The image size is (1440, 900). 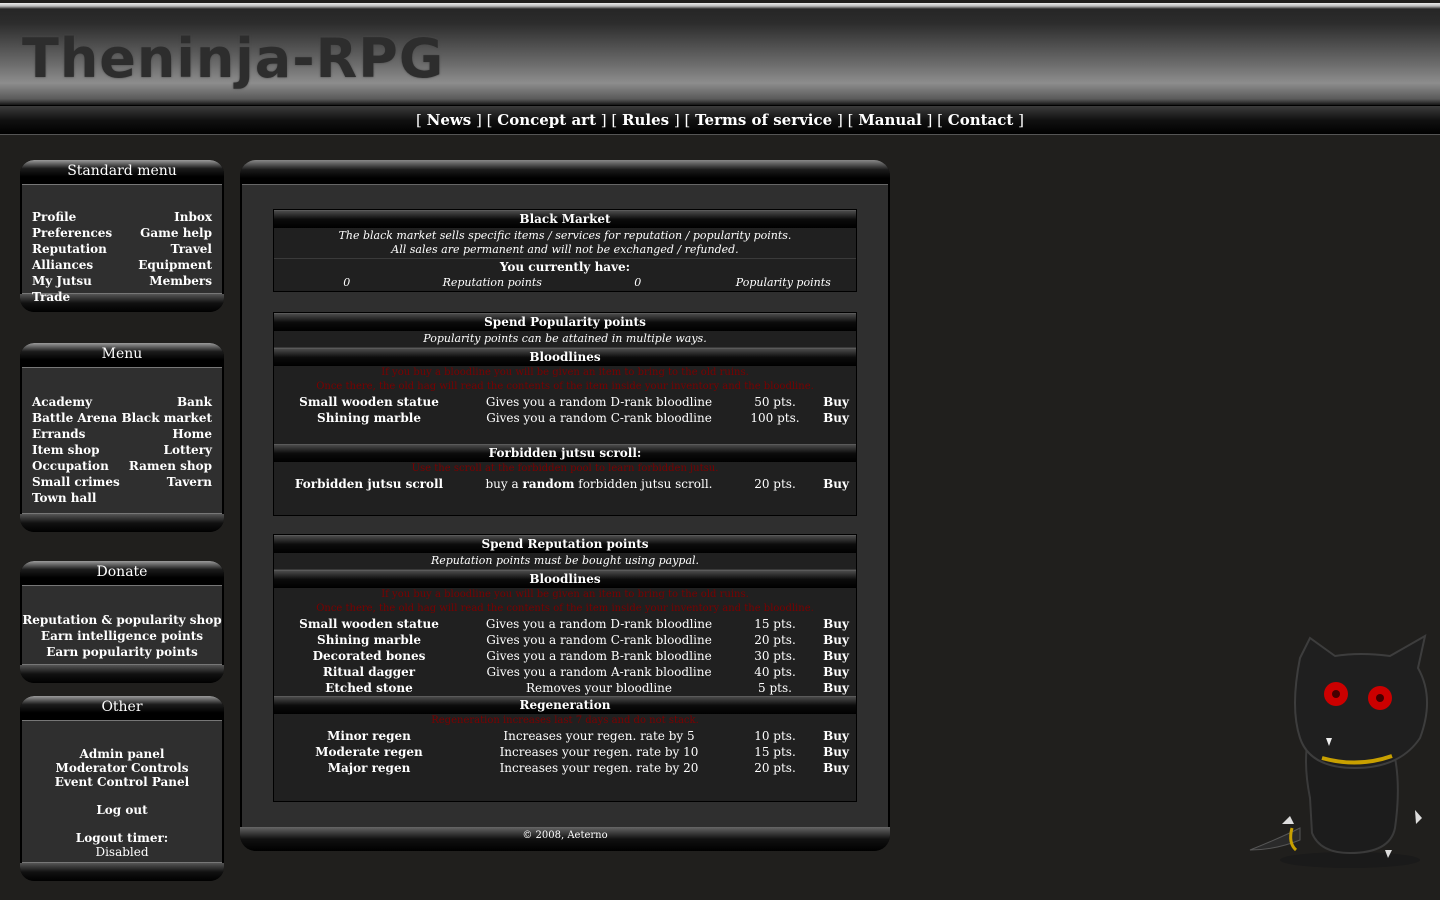 I want to click on nav-news: News, so click(x=449, y=120).